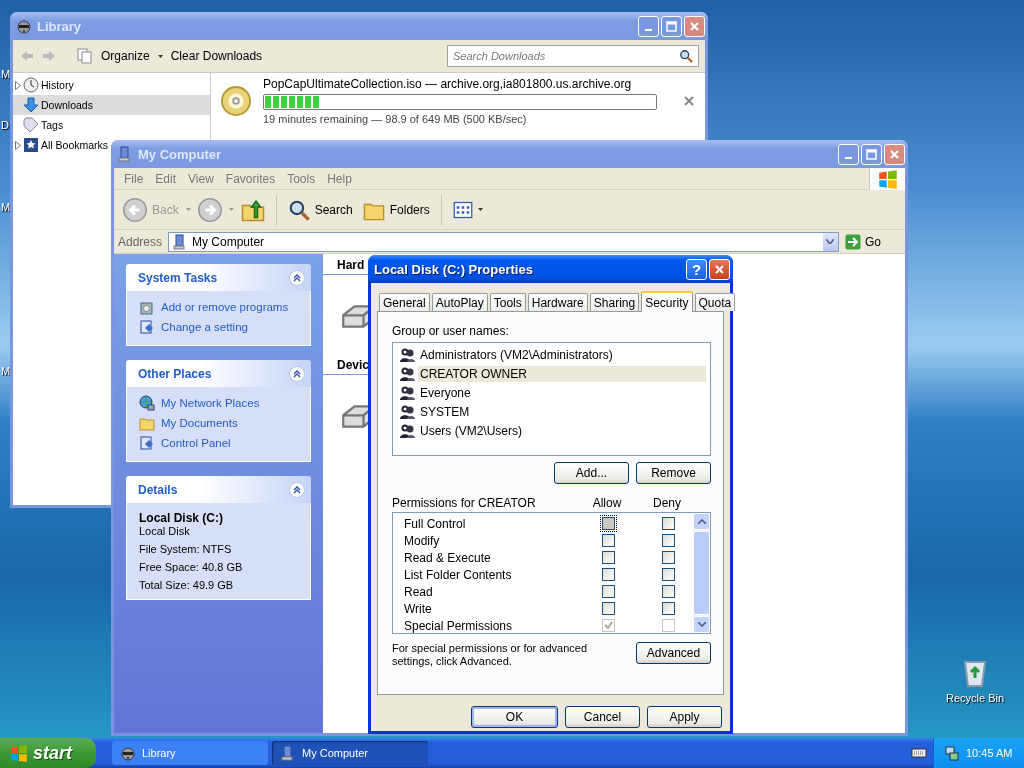 This screenshot has height=768, width=1024. Describe the element at coordinates (715, 302) in the screenshot. I see `tab: Quota` at that location.